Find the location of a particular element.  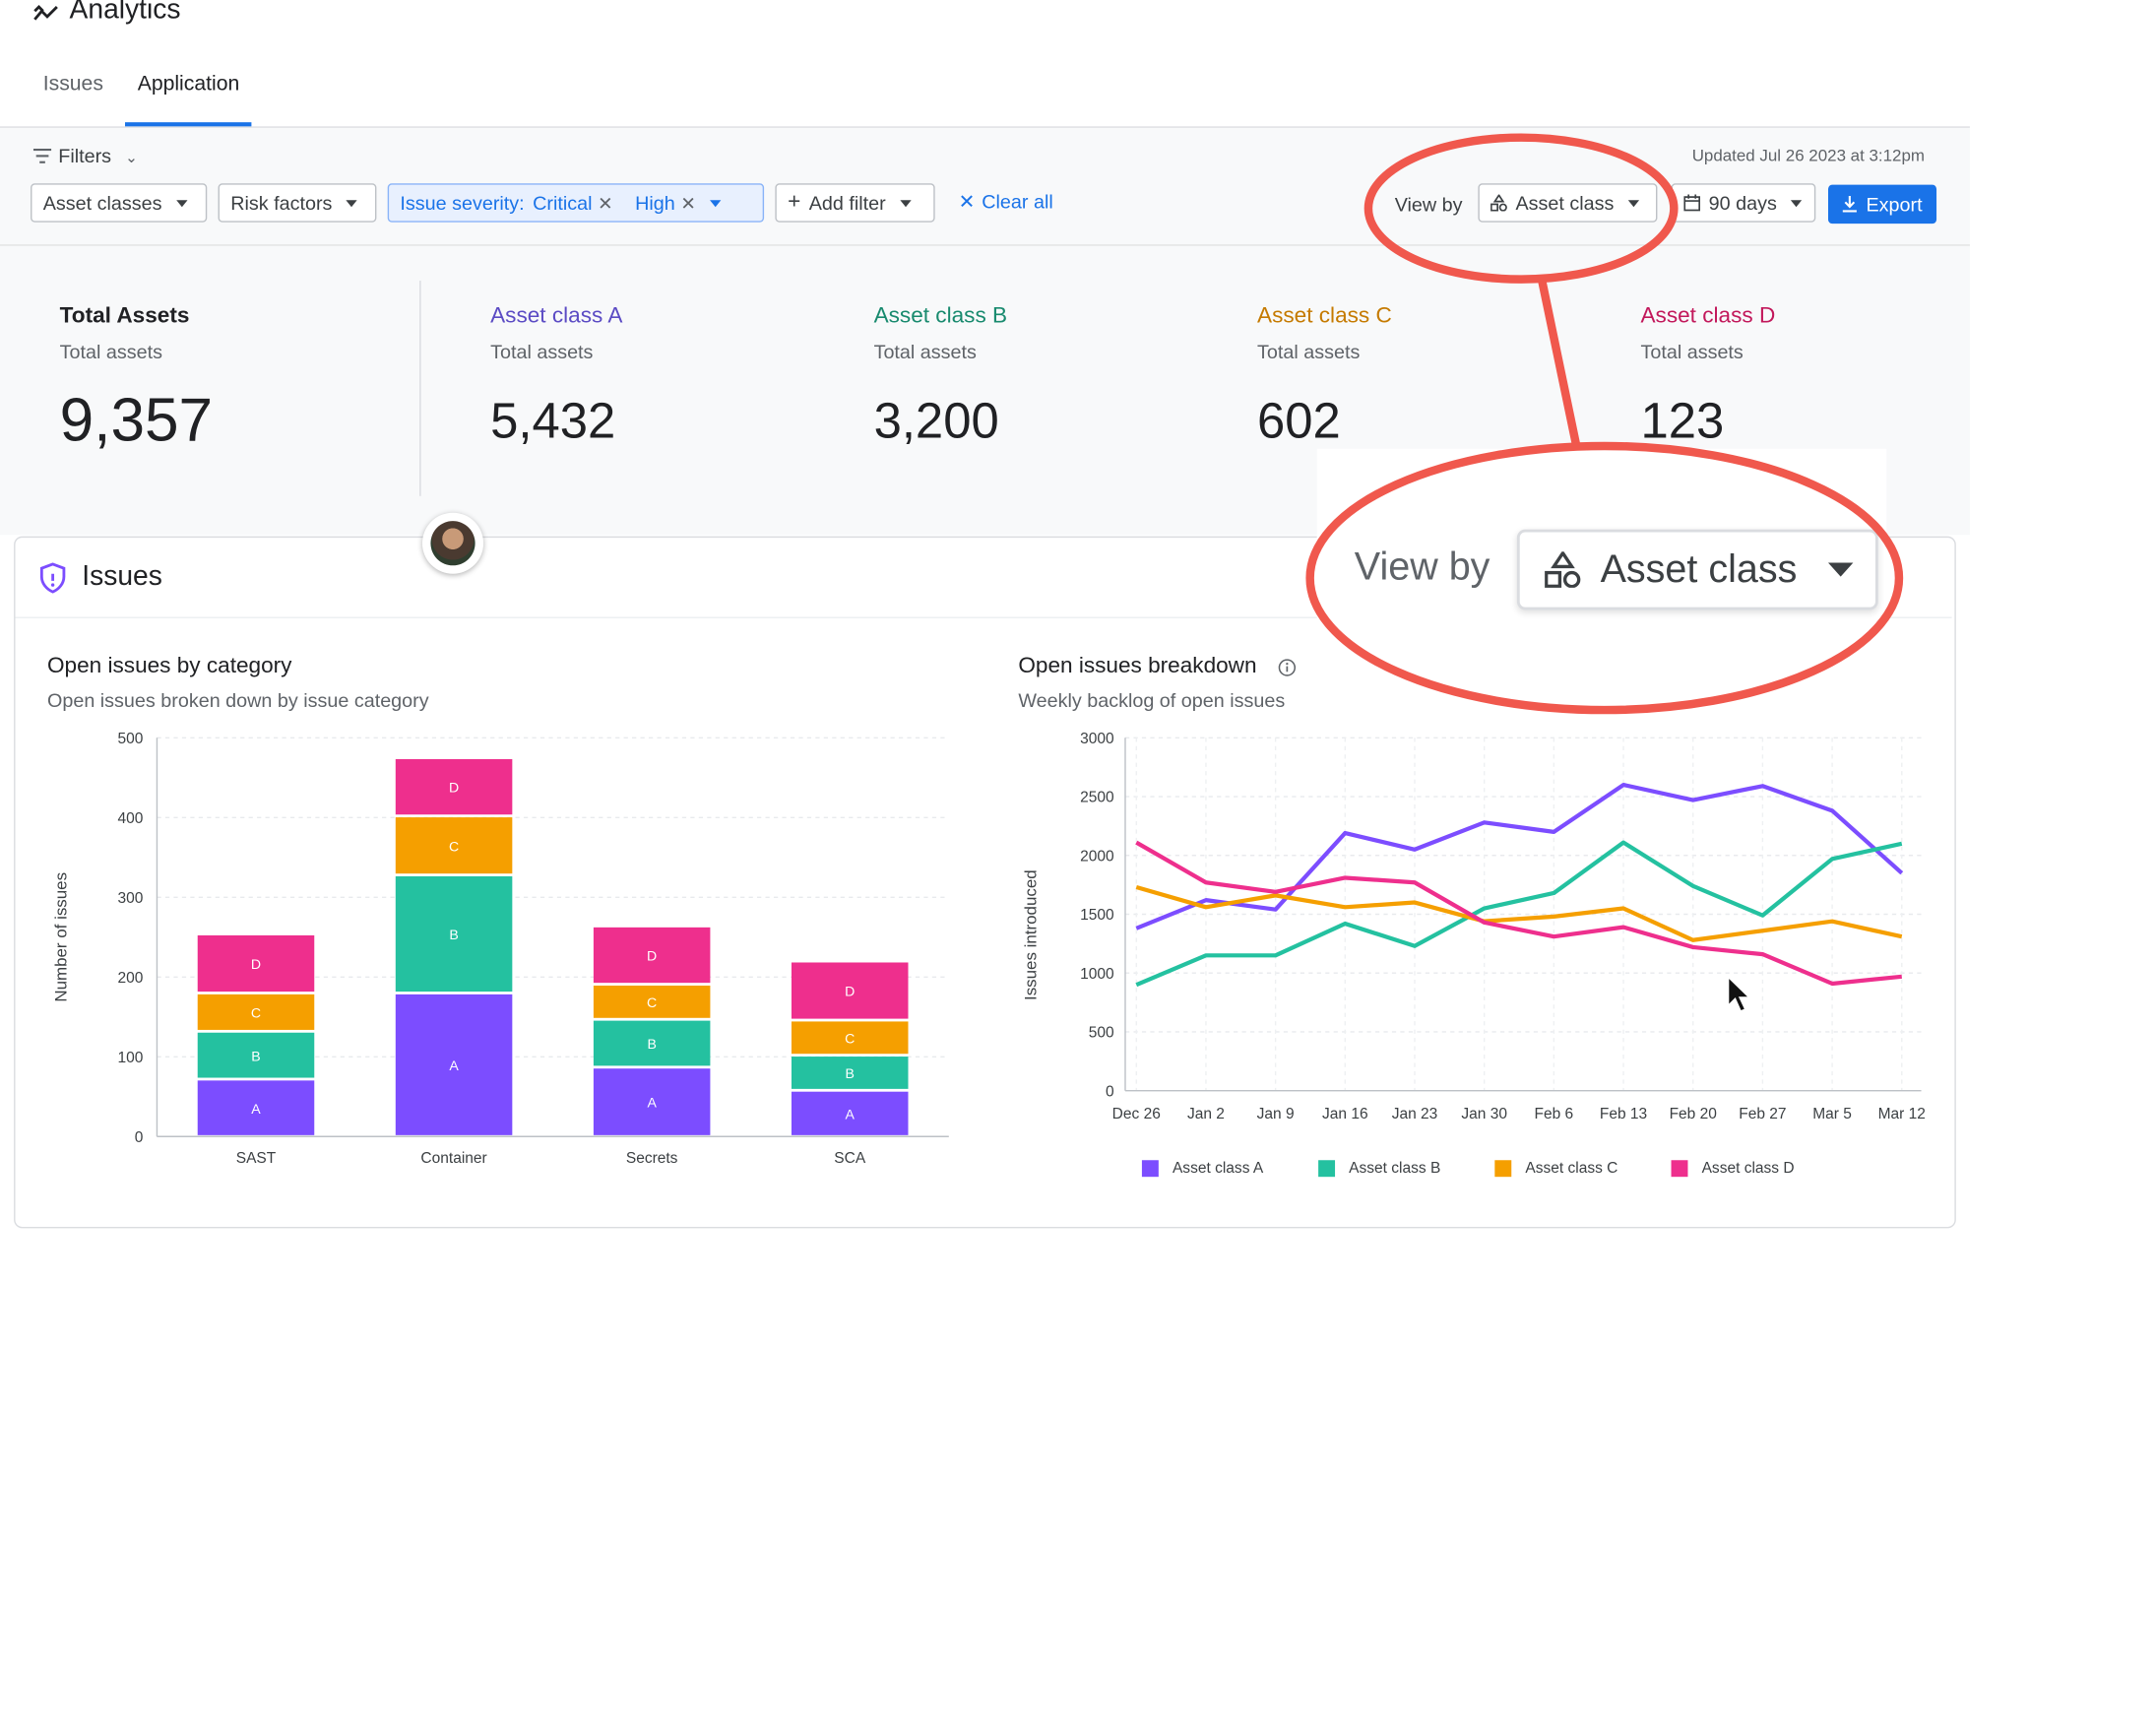

avatar-photo is located at coordinates (453, 544).